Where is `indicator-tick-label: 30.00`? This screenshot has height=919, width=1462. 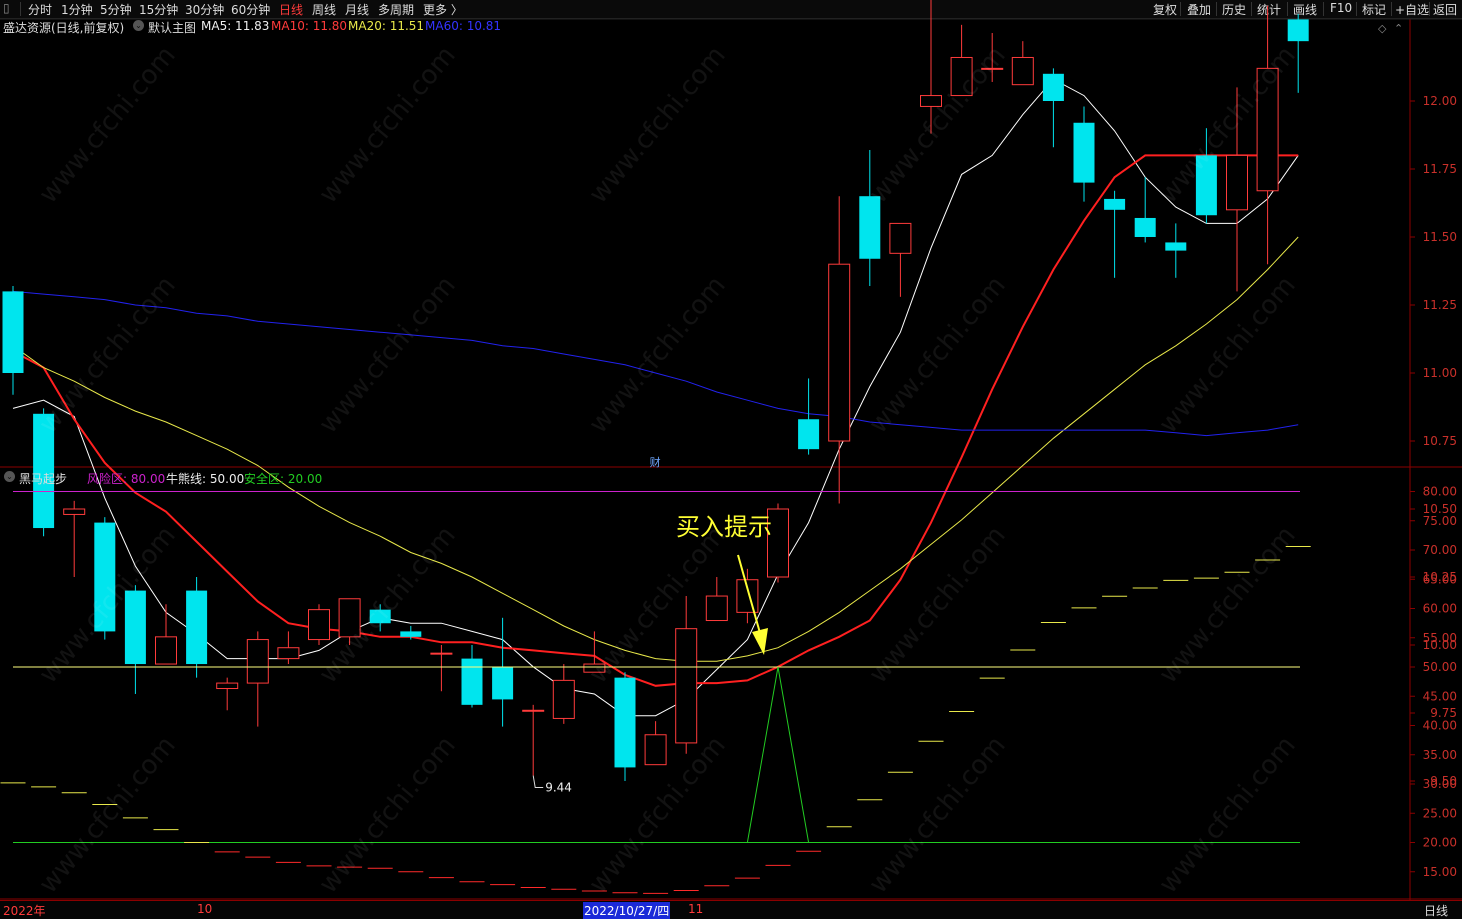 indicator-tick-label: 30.00 is located at coordinates (1440, 784).